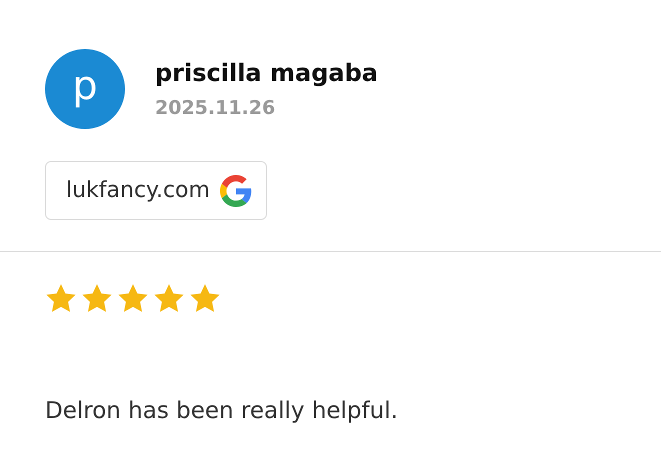 The image size is (661, 469). Describe the element at coordinates (222, 411) in the screenshot. I see `review-text: Delron has been really helpful.` at that location.